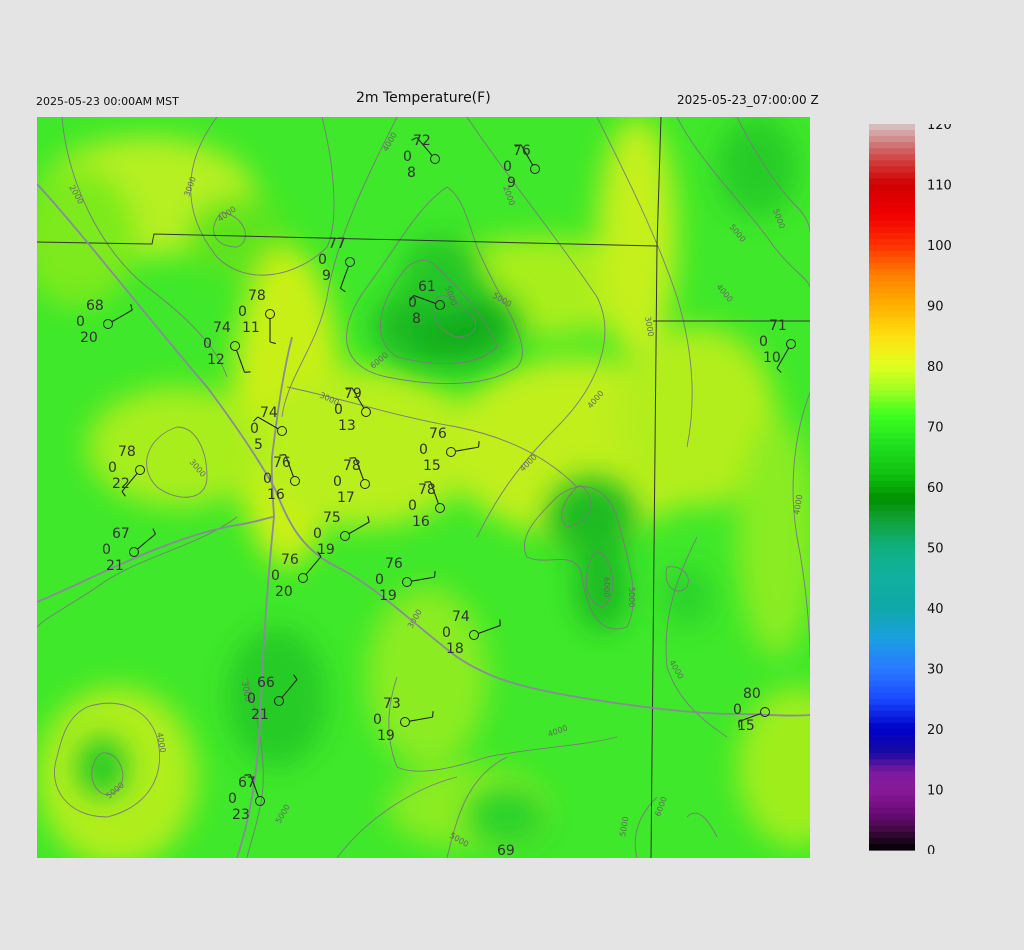  Describe the element at coordinates (931, 849) in the screenshot. I see `colorbar-tick-label: 0` at that location.